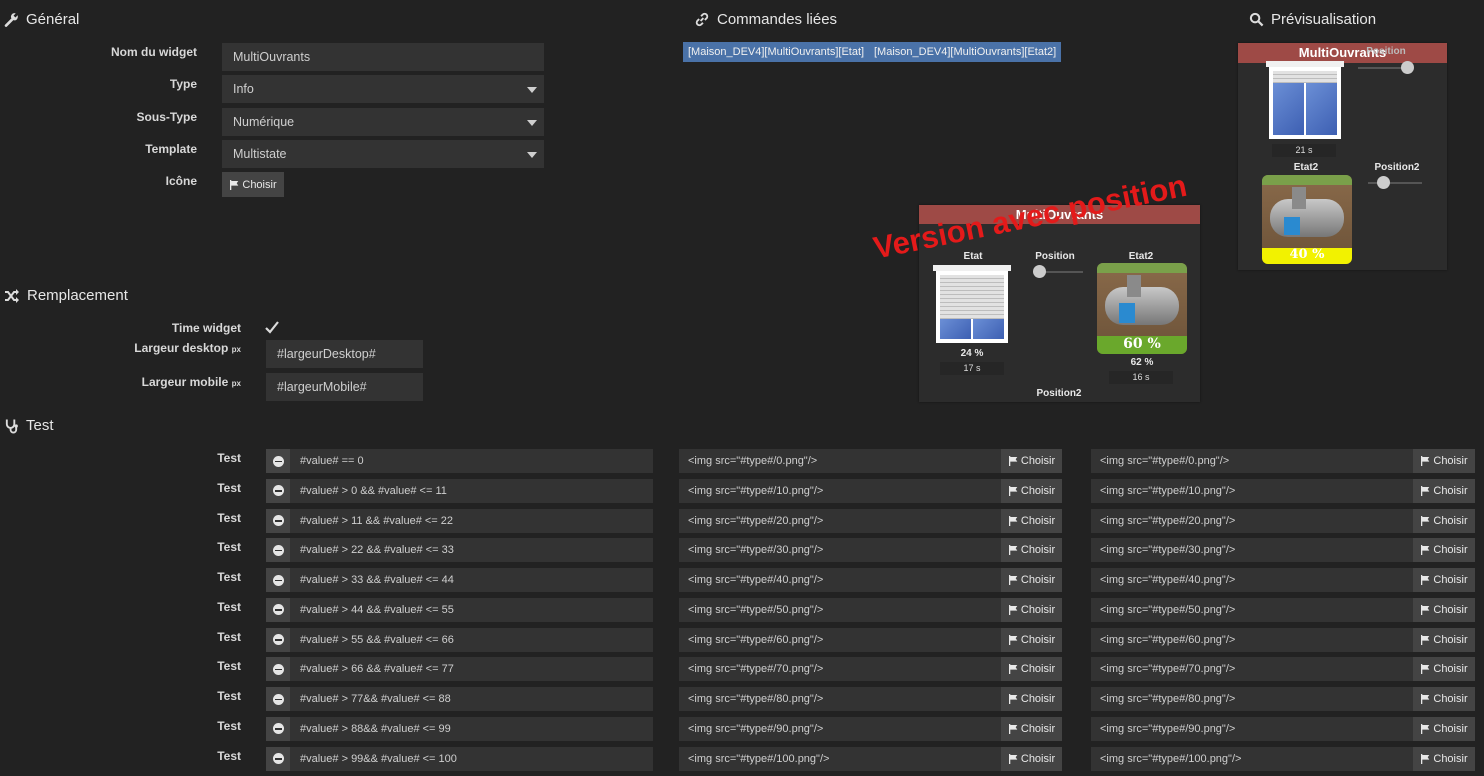  Describe the element at coordinates (1252, 550) in the screenshot. I see `test-image-field-2: <img src="#type#/30.png"/>` at that location.